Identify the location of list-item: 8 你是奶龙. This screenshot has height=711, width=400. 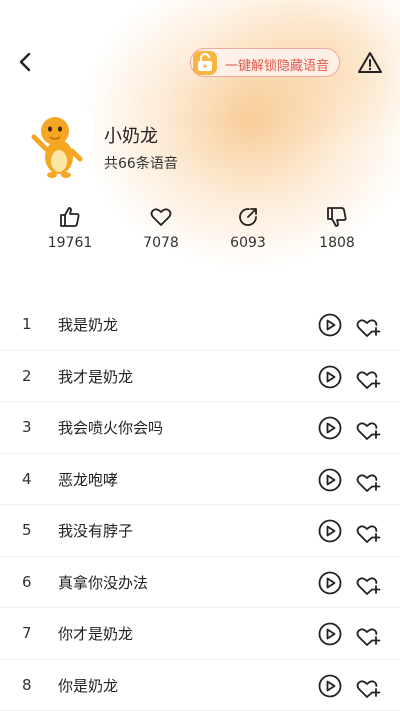
(200, 685).